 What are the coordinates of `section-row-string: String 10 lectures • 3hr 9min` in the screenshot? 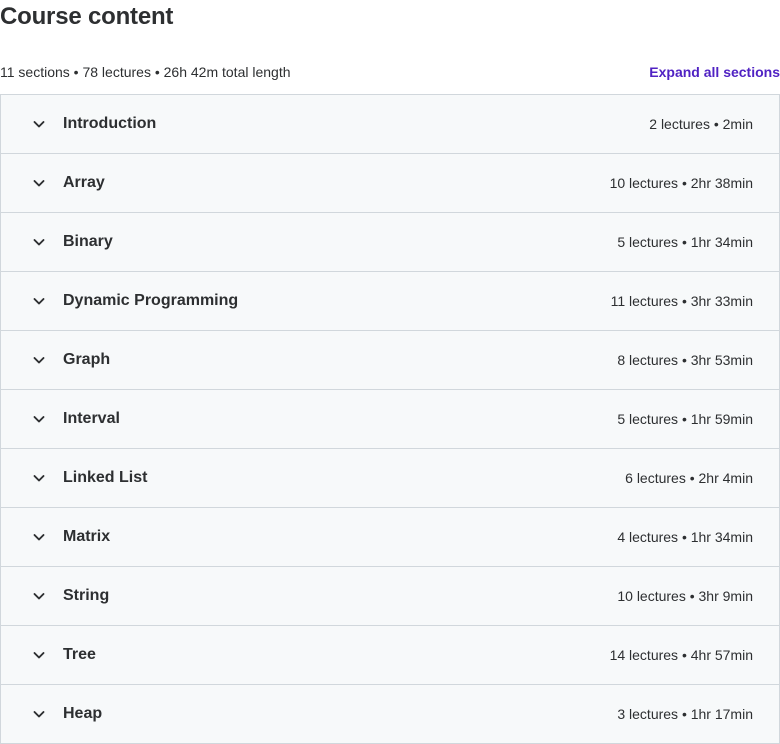 It's located at (390, 596).